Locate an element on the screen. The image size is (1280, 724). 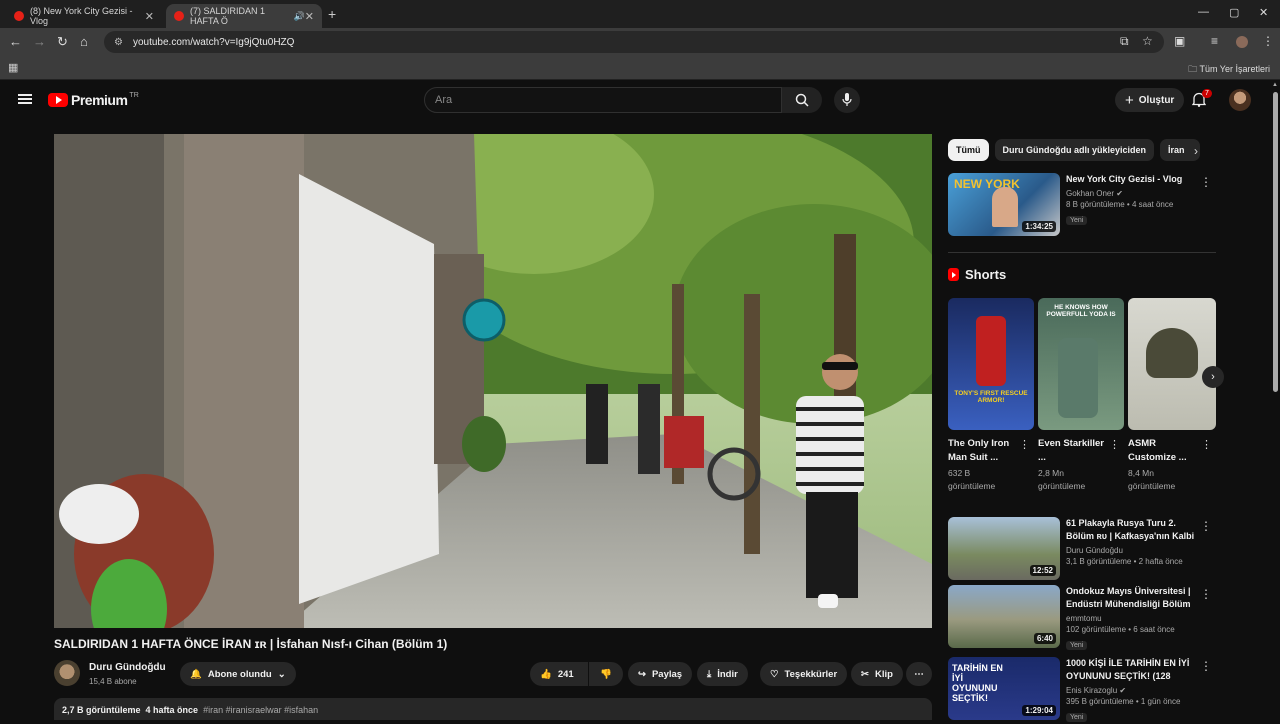
folder-icon: 🗀 is located at coordinates (1194, 69).